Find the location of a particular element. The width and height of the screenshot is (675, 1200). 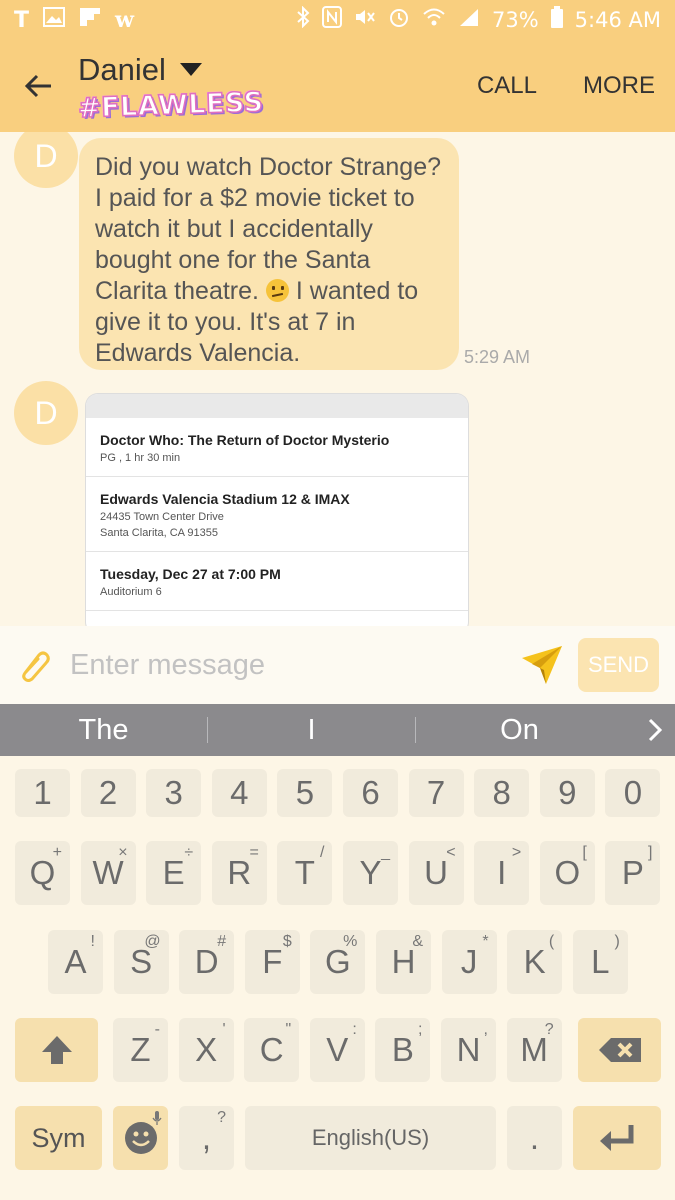

key-x: X ' is located at coordinates (206, 1050).